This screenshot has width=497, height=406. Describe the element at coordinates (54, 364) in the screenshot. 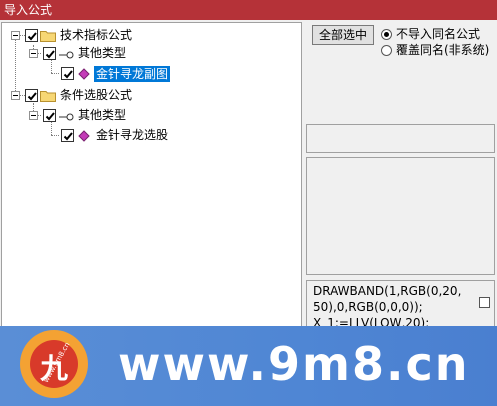

I see `site-logo: 九 www.9m8.cn` at that location.